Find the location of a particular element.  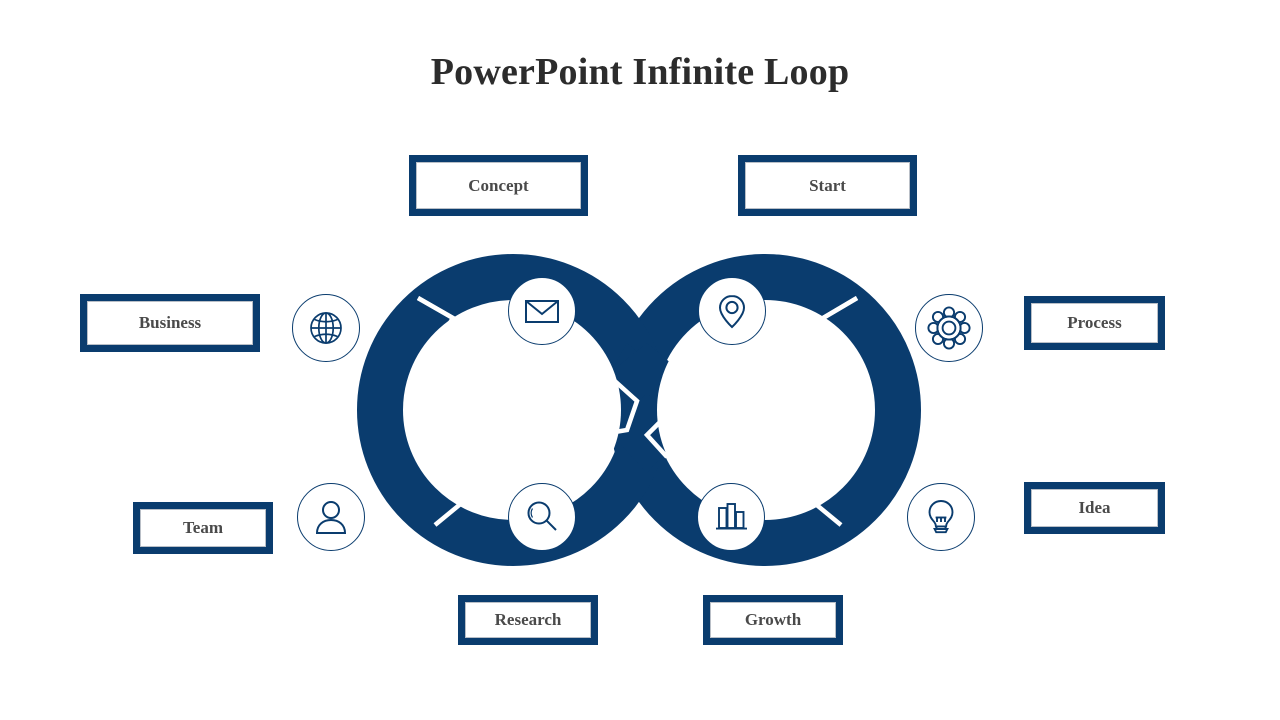

label-box-process: Process is located at coordinates (1094, 323).